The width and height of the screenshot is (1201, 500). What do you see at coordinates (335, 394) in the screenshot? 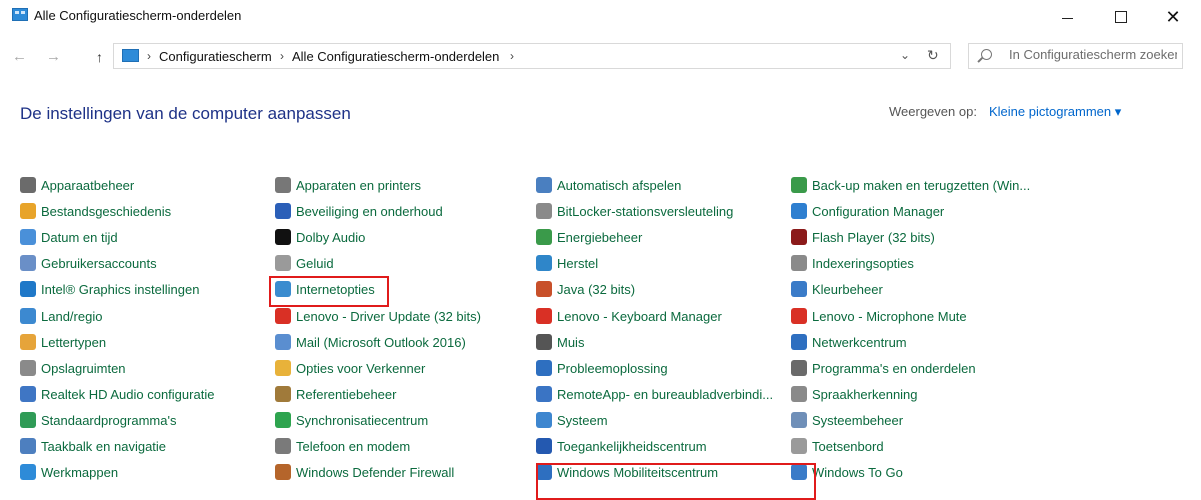
I see `control-panel-item: Referentiebeheer` at bounding box center [335, 394].